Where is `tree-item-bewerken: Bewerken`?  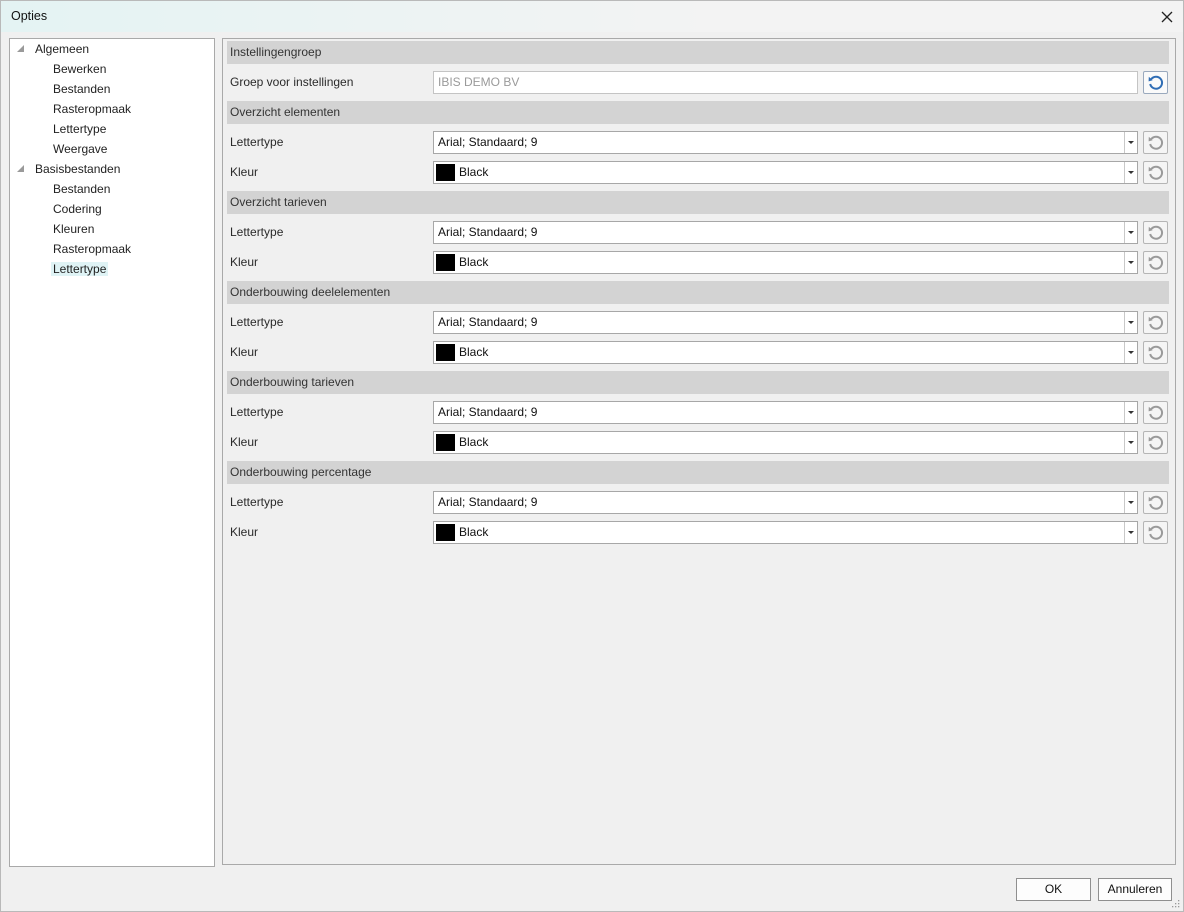
tree-item-bewerken: Bewerken is located at coordinates (79, 69).